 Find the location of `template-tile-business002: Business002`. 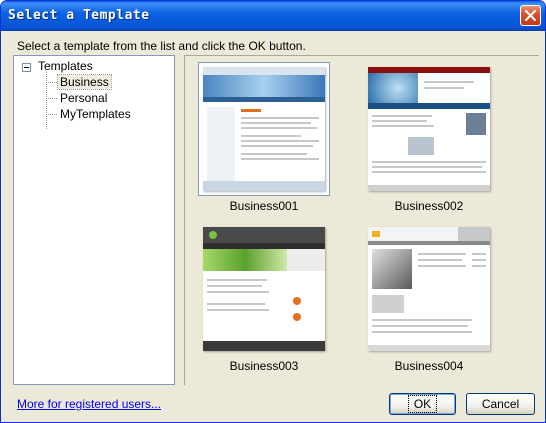

template-tile-business002: Business002 is located at coordinates (429, 137).